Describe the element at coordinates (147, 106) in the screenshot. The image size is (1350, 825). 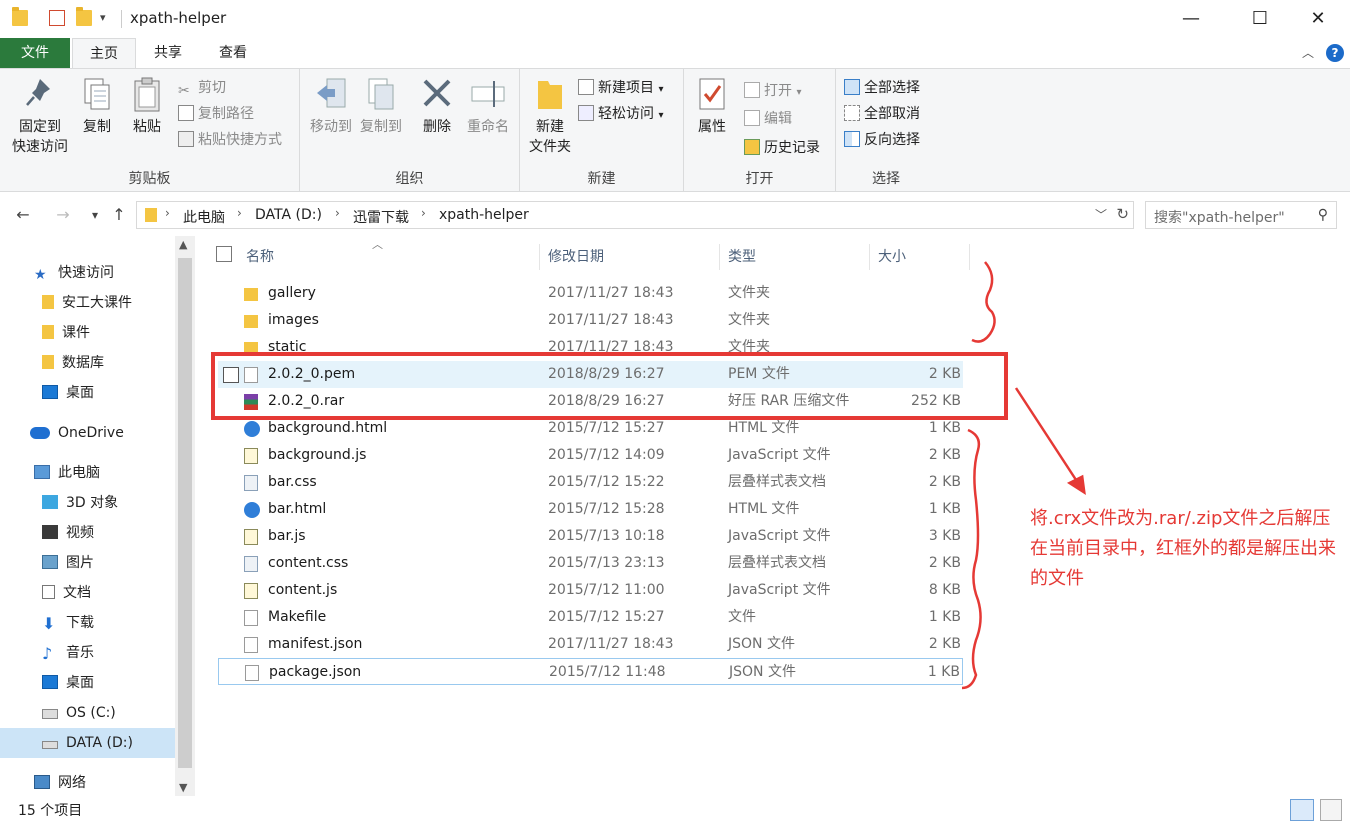
I see `paste-button: 粘贴` at that location.